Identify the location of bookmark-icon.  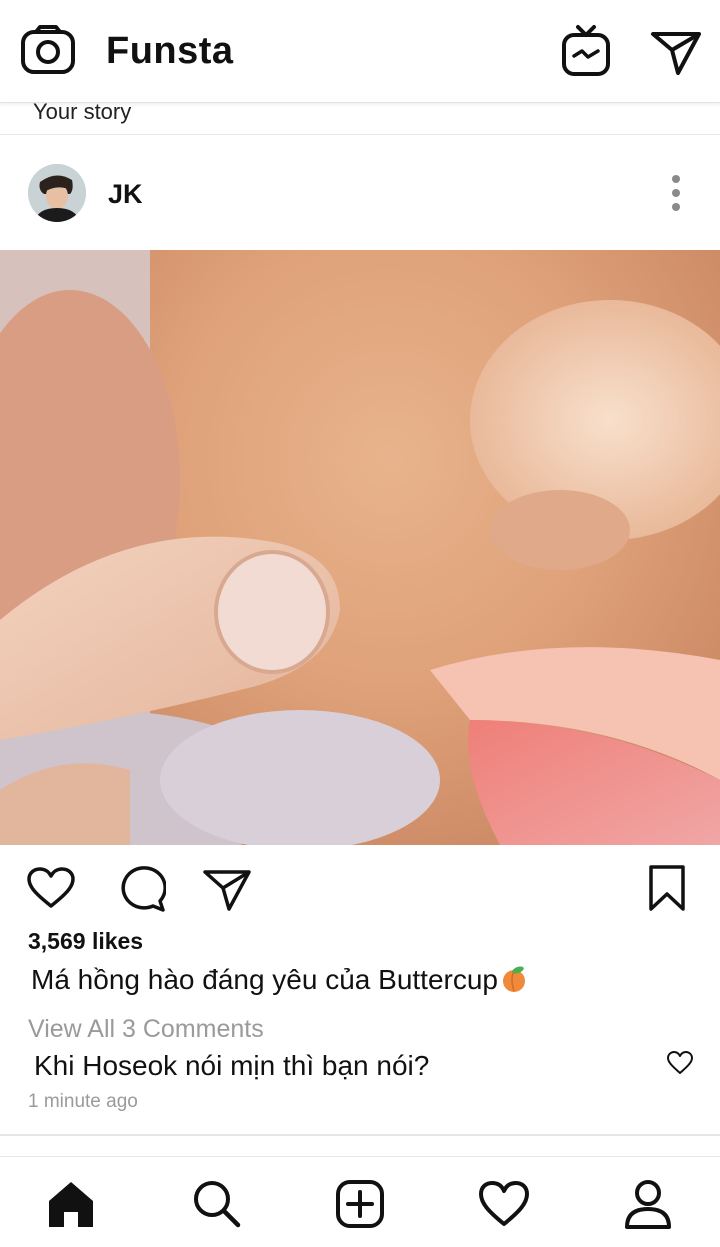
(667, 888).